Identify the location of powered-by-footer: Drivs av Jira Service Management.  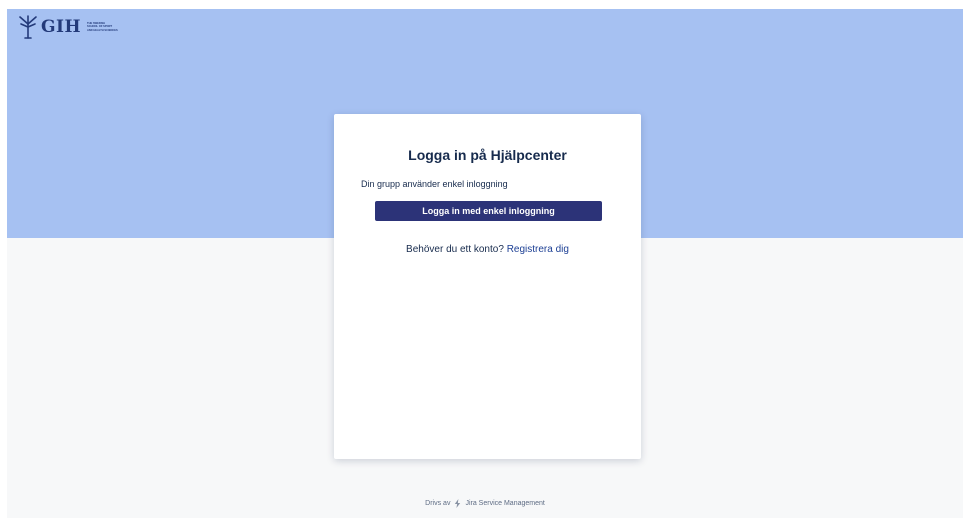
(485, 503).